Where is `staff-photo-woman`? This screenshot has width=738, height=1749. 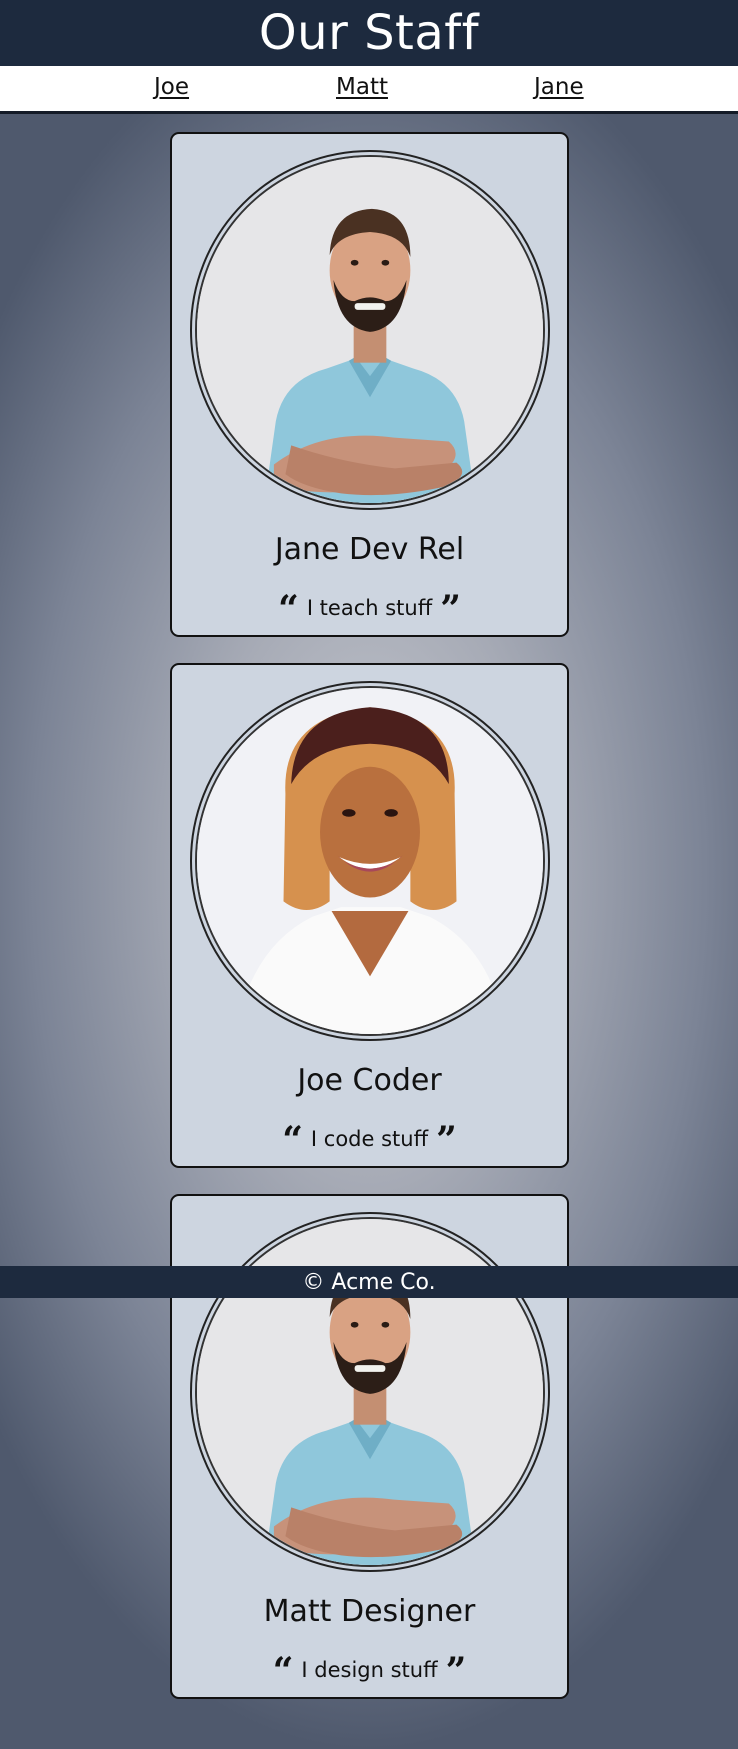 staff-photo-woman is located at coordinates (370, 861).